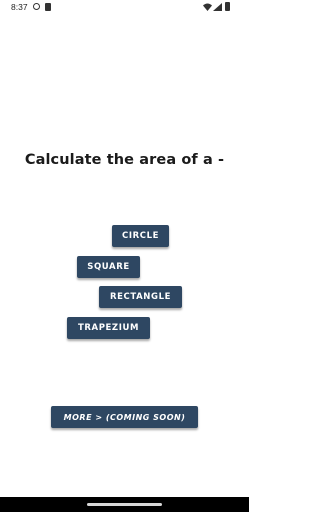 This screenshot has height=512, width=320. Describe the element at coordinates (108, 267) in the screenshot. I see `square-button: SQUARE` at that location.